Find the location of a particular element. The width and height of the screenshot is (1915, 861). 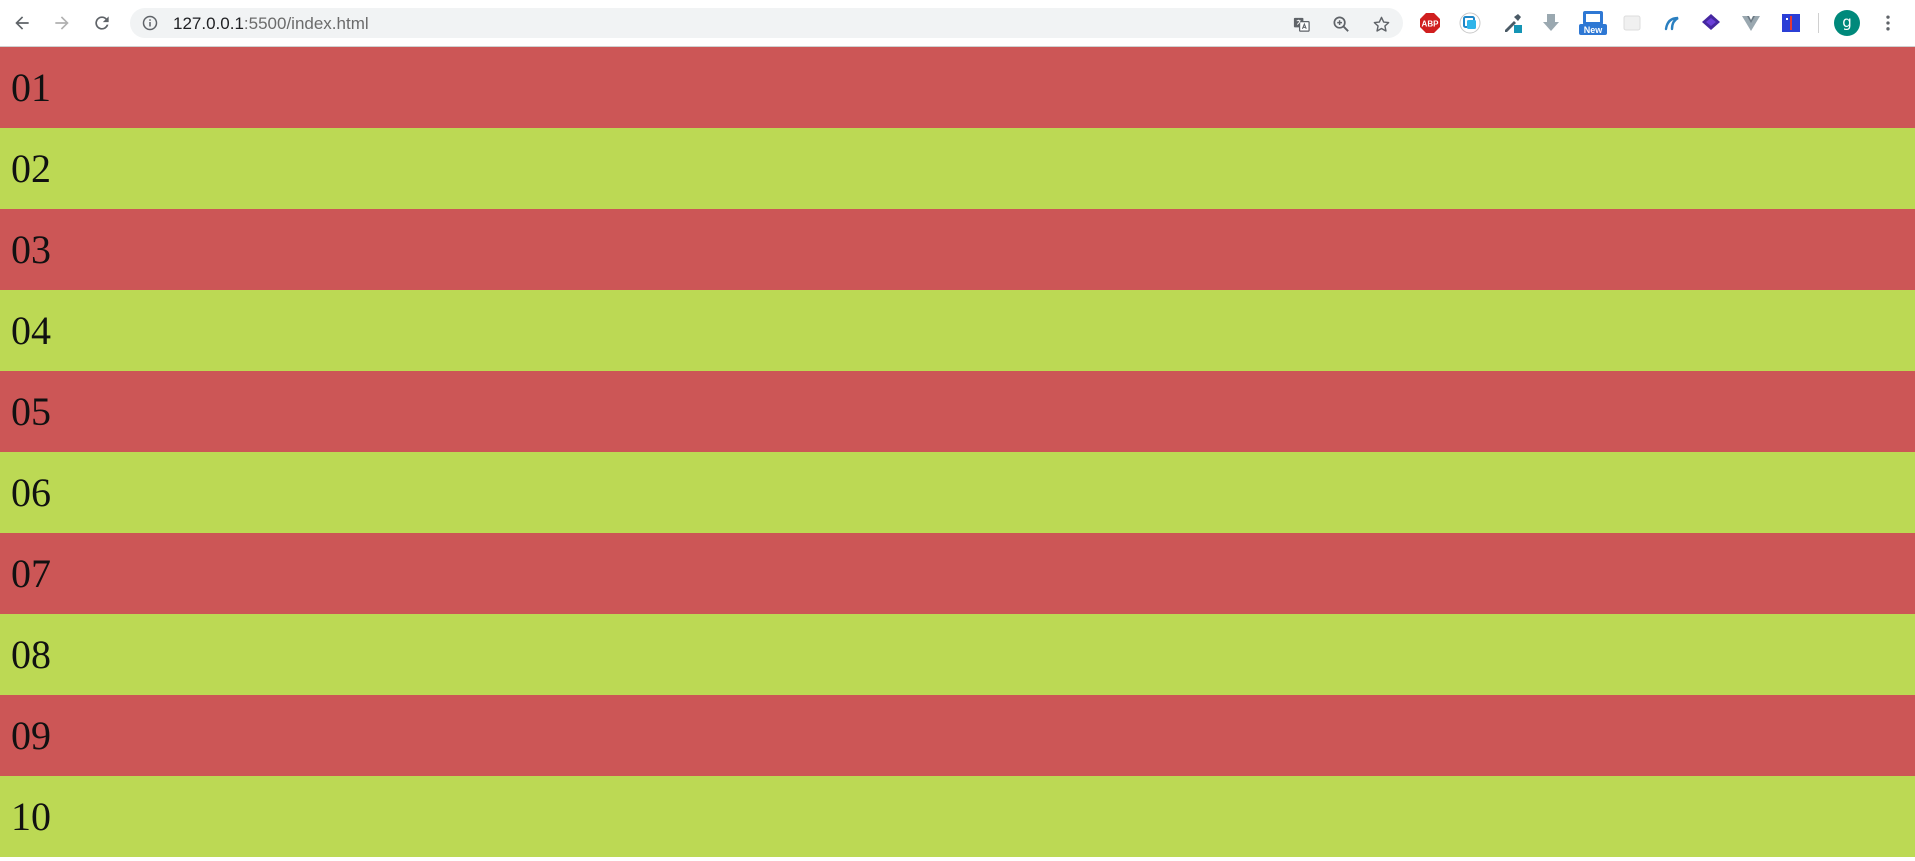

layers-extension-icon is located at coordinates (1711, 23).